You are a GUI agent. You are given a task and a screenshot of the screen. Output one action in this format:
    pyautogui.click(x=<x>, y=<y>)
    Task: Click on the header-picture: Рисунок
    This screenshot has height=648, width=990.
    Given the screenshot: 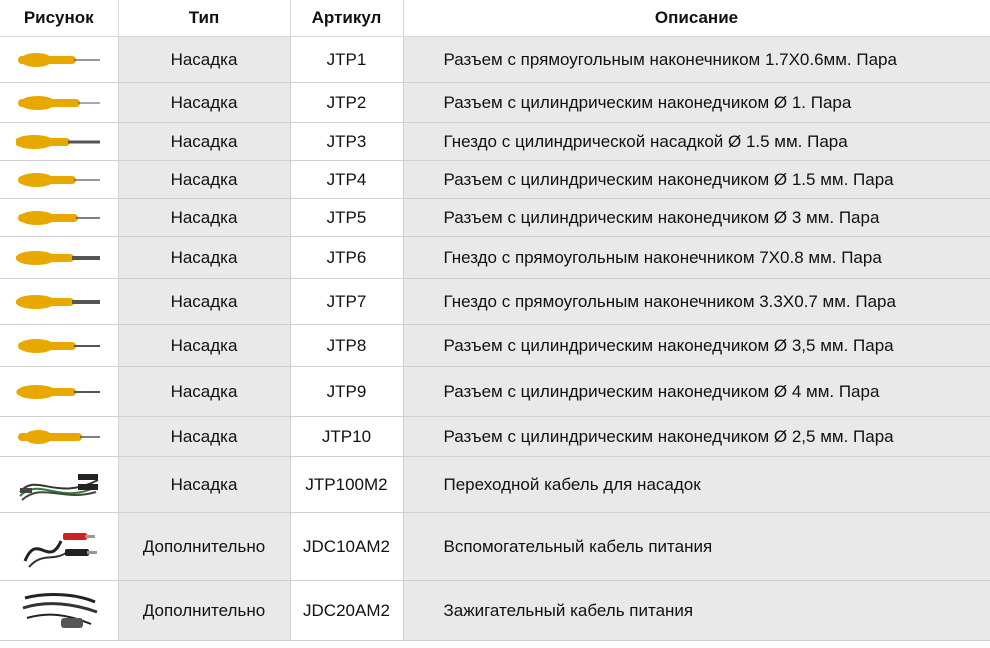 What is the action you would take?
    pyautogui.click(x=59, y=18)
    